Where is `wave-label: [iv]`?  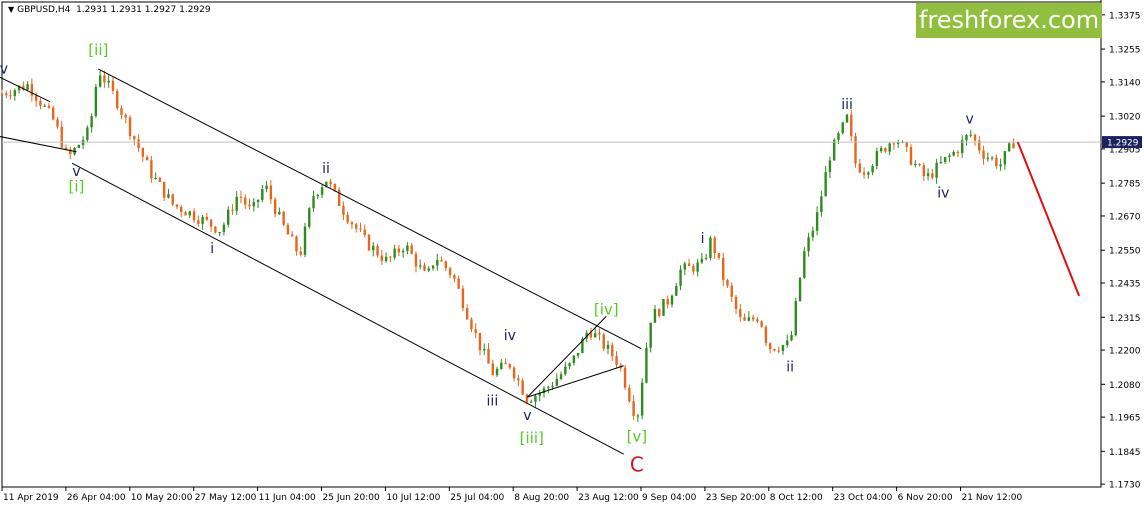 wave-label: [iv] is located at coordinates (606, 309).